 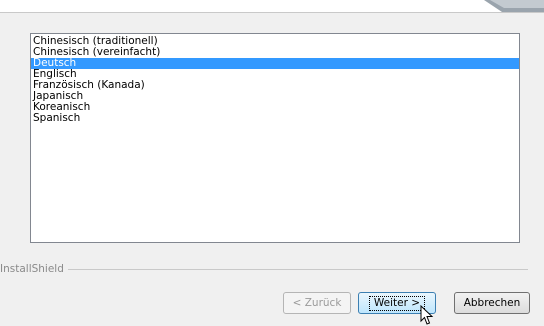 I want to click on branding-divider, so click(x=264, y=269).